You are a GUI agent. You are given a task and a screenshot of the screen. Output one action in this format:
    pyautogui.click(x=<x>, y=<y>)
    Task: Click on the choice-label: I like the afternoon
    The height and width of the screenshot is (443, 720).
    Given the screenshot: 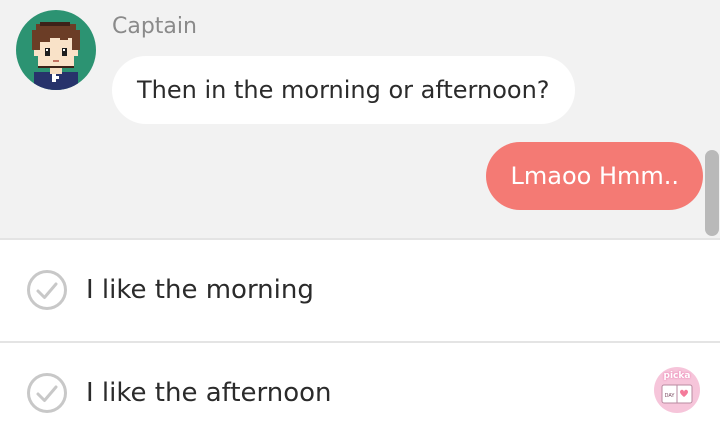 What is the action you would take?
    pyautogui.click(x=209, y=393)
    